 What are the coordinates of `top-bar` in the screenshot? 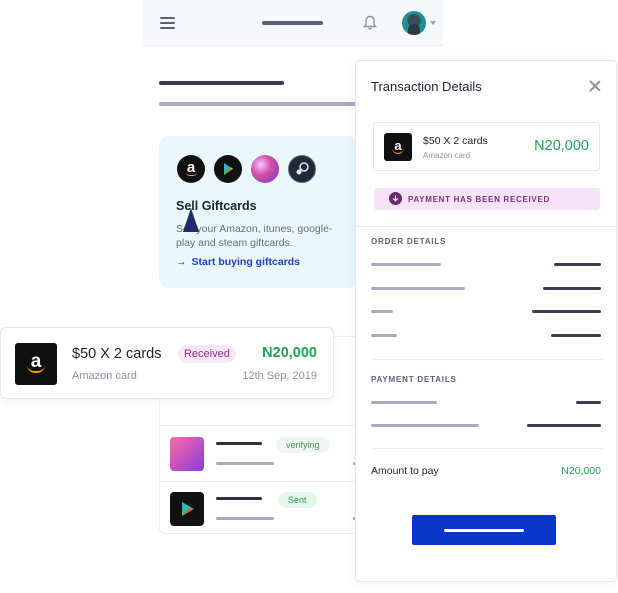 It's located at (292, 23).